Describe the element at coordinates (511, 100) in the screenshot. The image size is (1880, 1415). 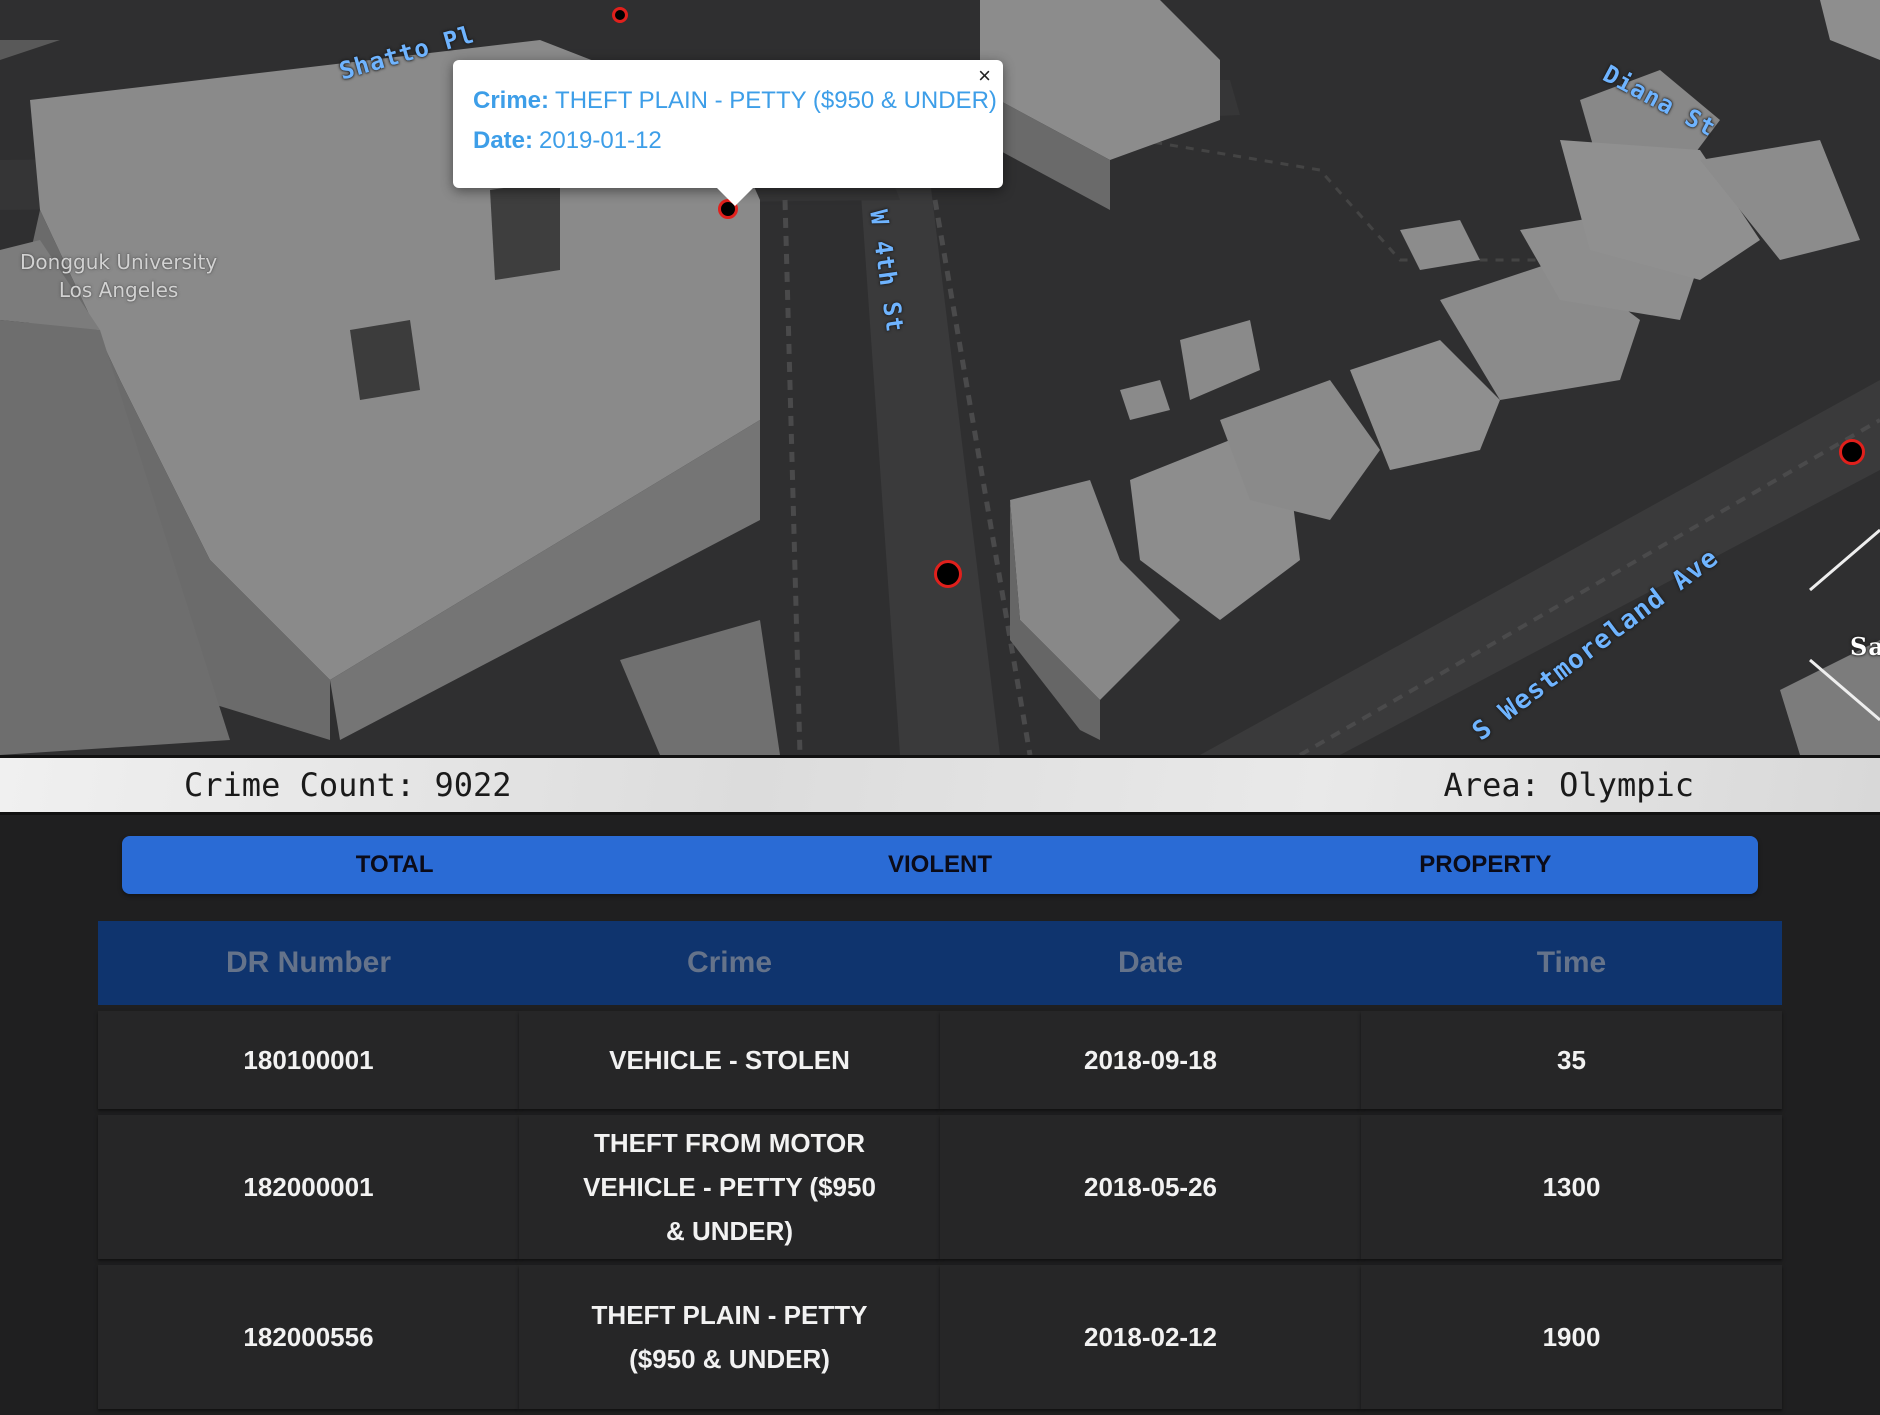
I see `popup-crime-label: Crime:` at that location.